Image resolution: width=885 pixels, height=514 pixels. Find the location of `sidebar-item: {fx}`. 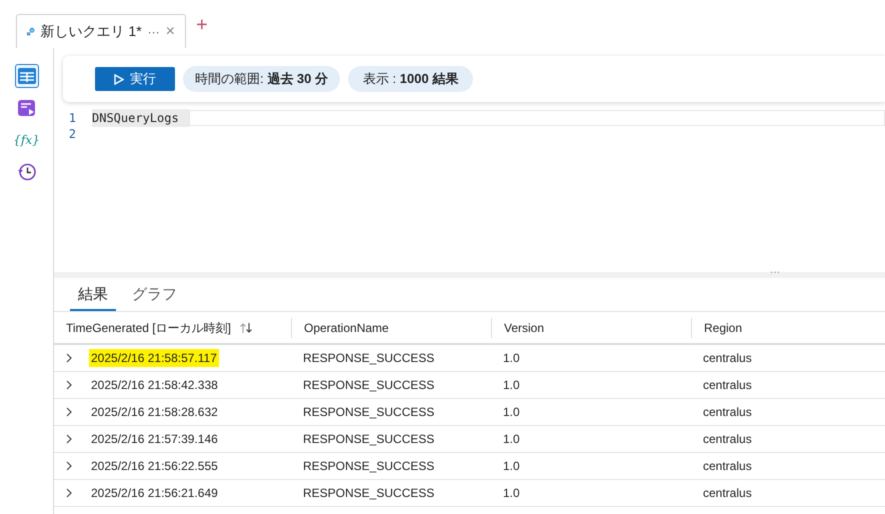

sidebar-item: {fx} is located at coordinates (26, 140).